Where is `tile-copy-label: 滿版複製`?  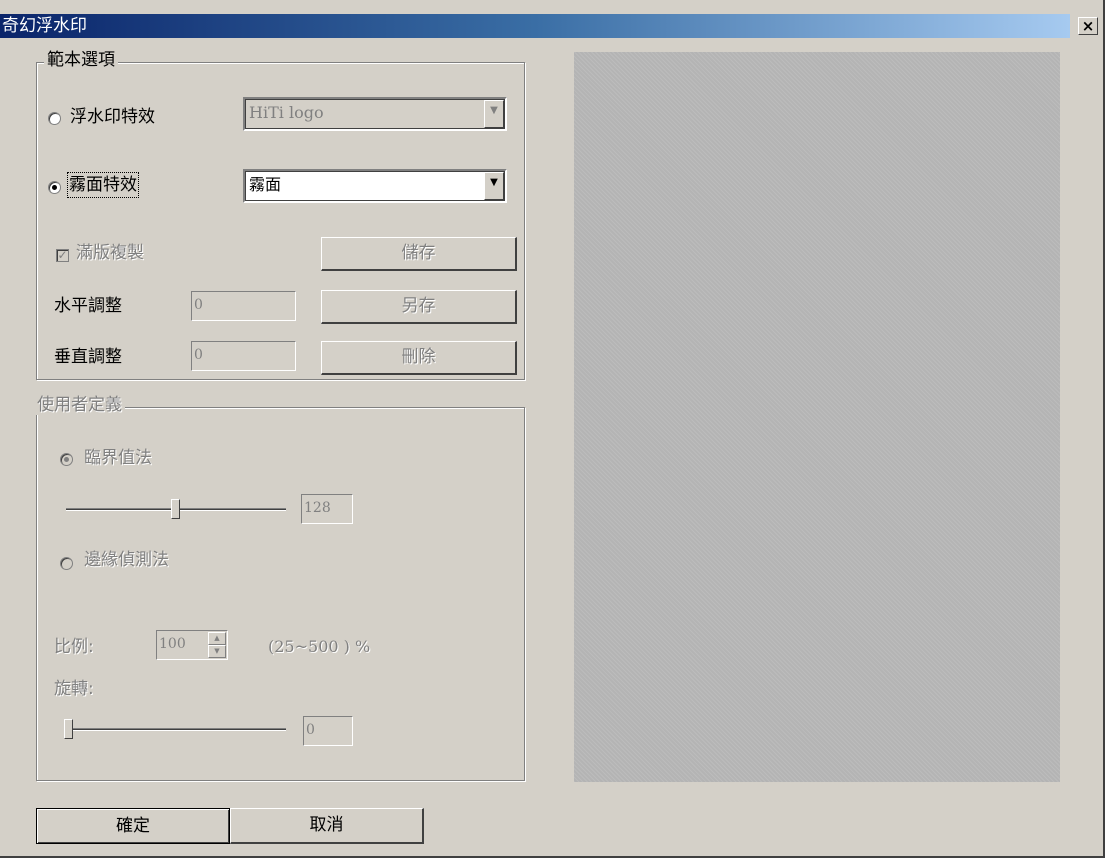
tile-copy-label: 滿版複製 is located at coordinates (110, 253).